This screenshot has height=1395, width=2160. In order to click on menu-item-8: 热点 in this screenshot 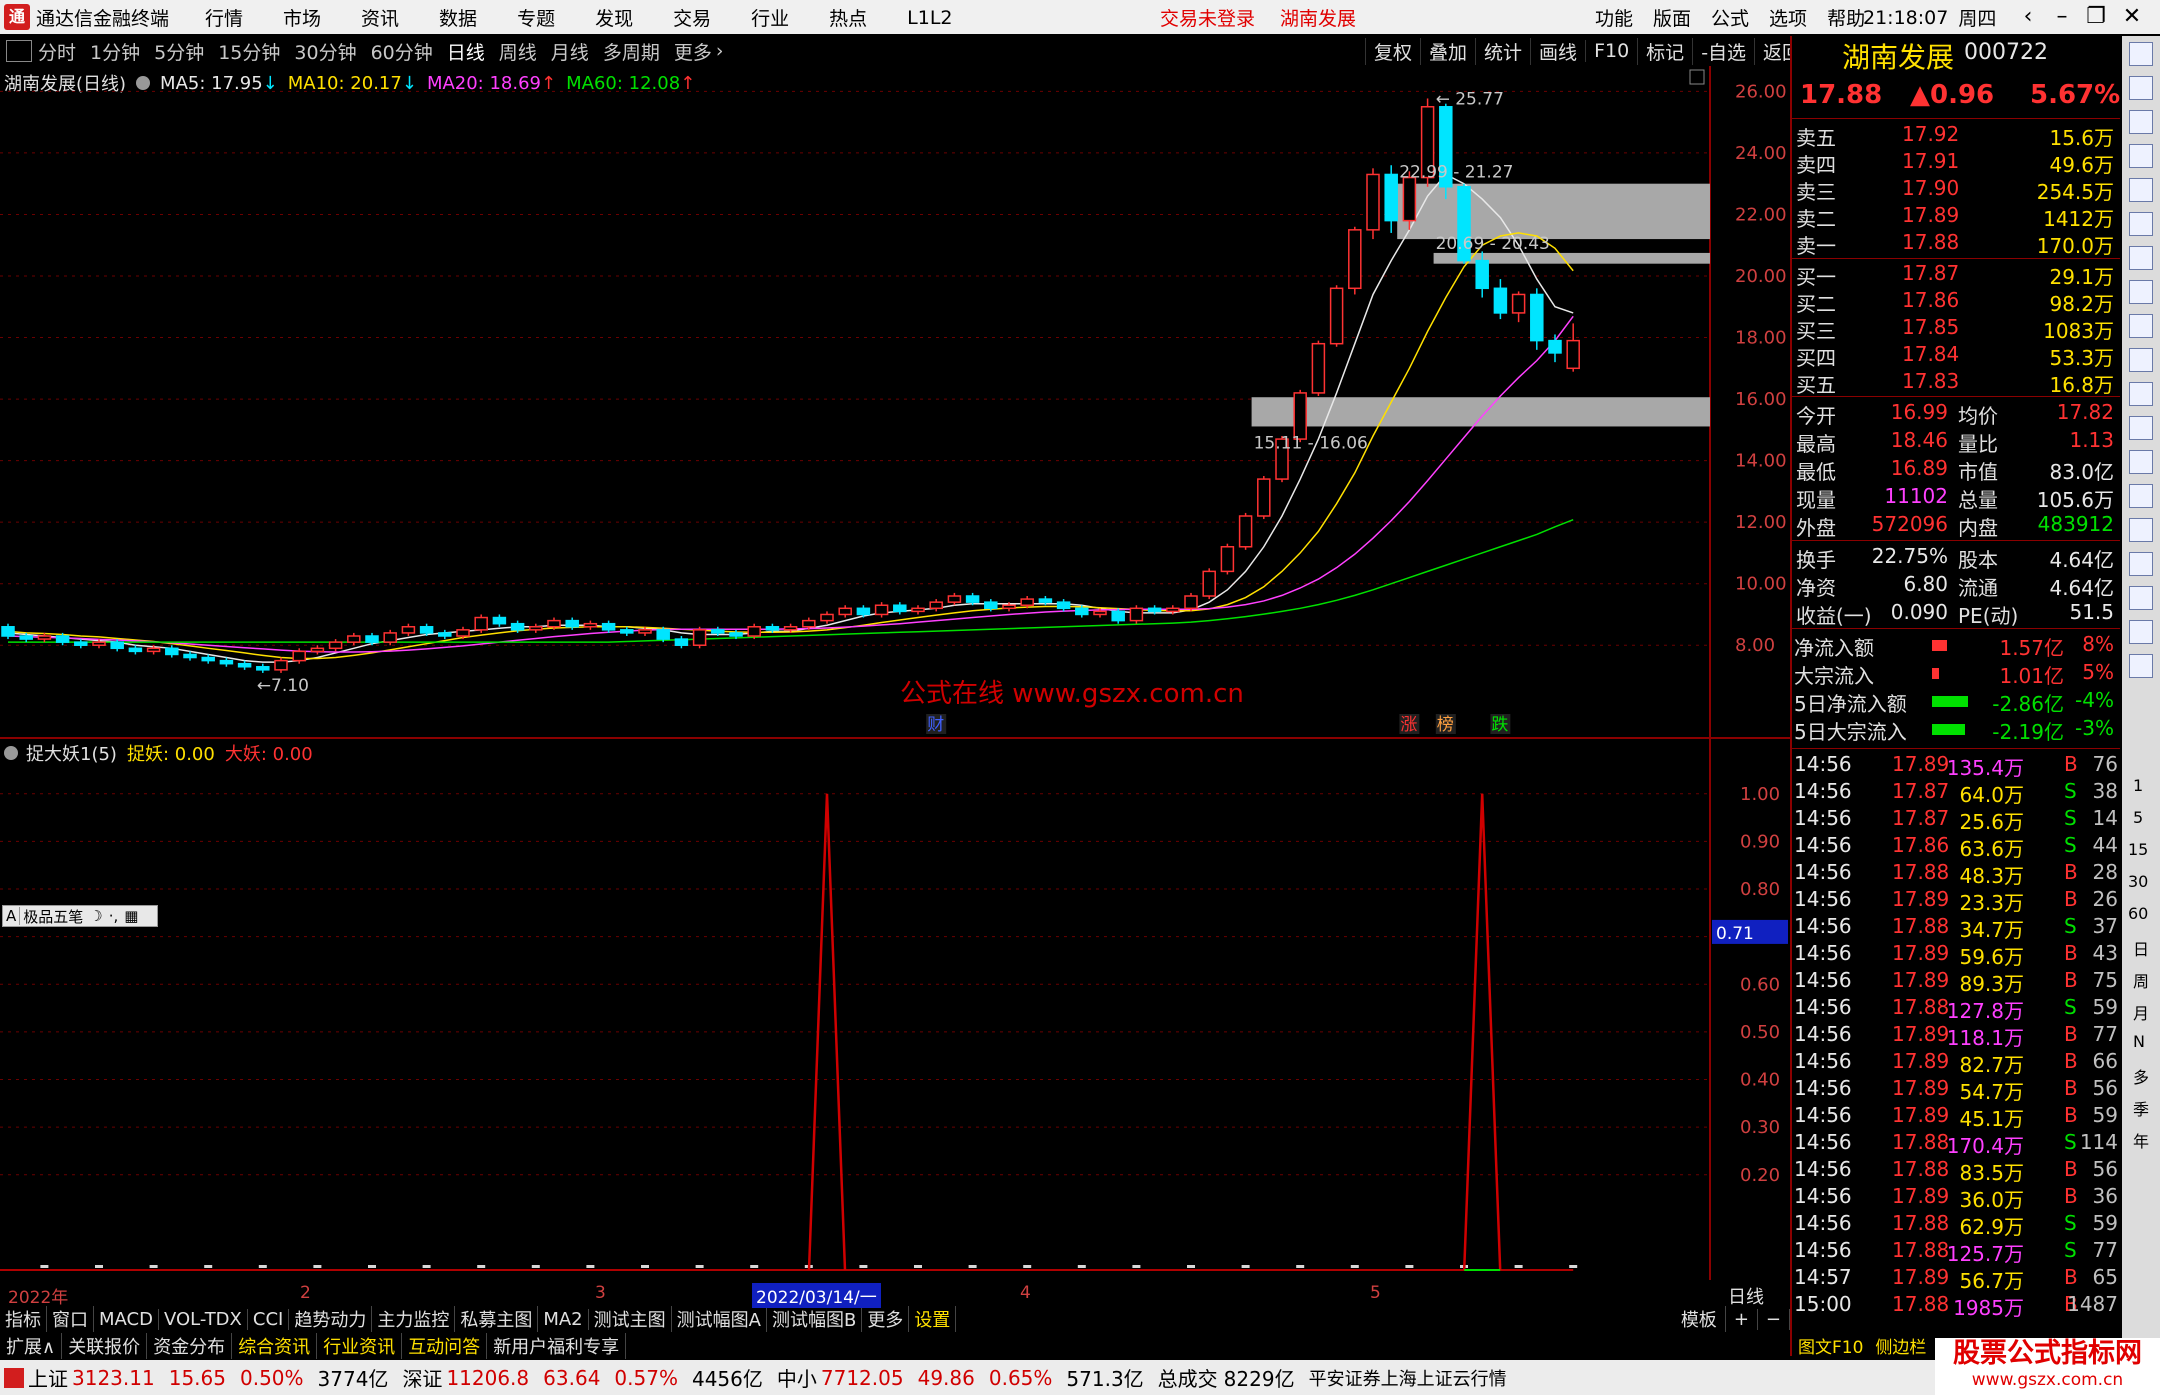, I will do `click(848, 17)`.